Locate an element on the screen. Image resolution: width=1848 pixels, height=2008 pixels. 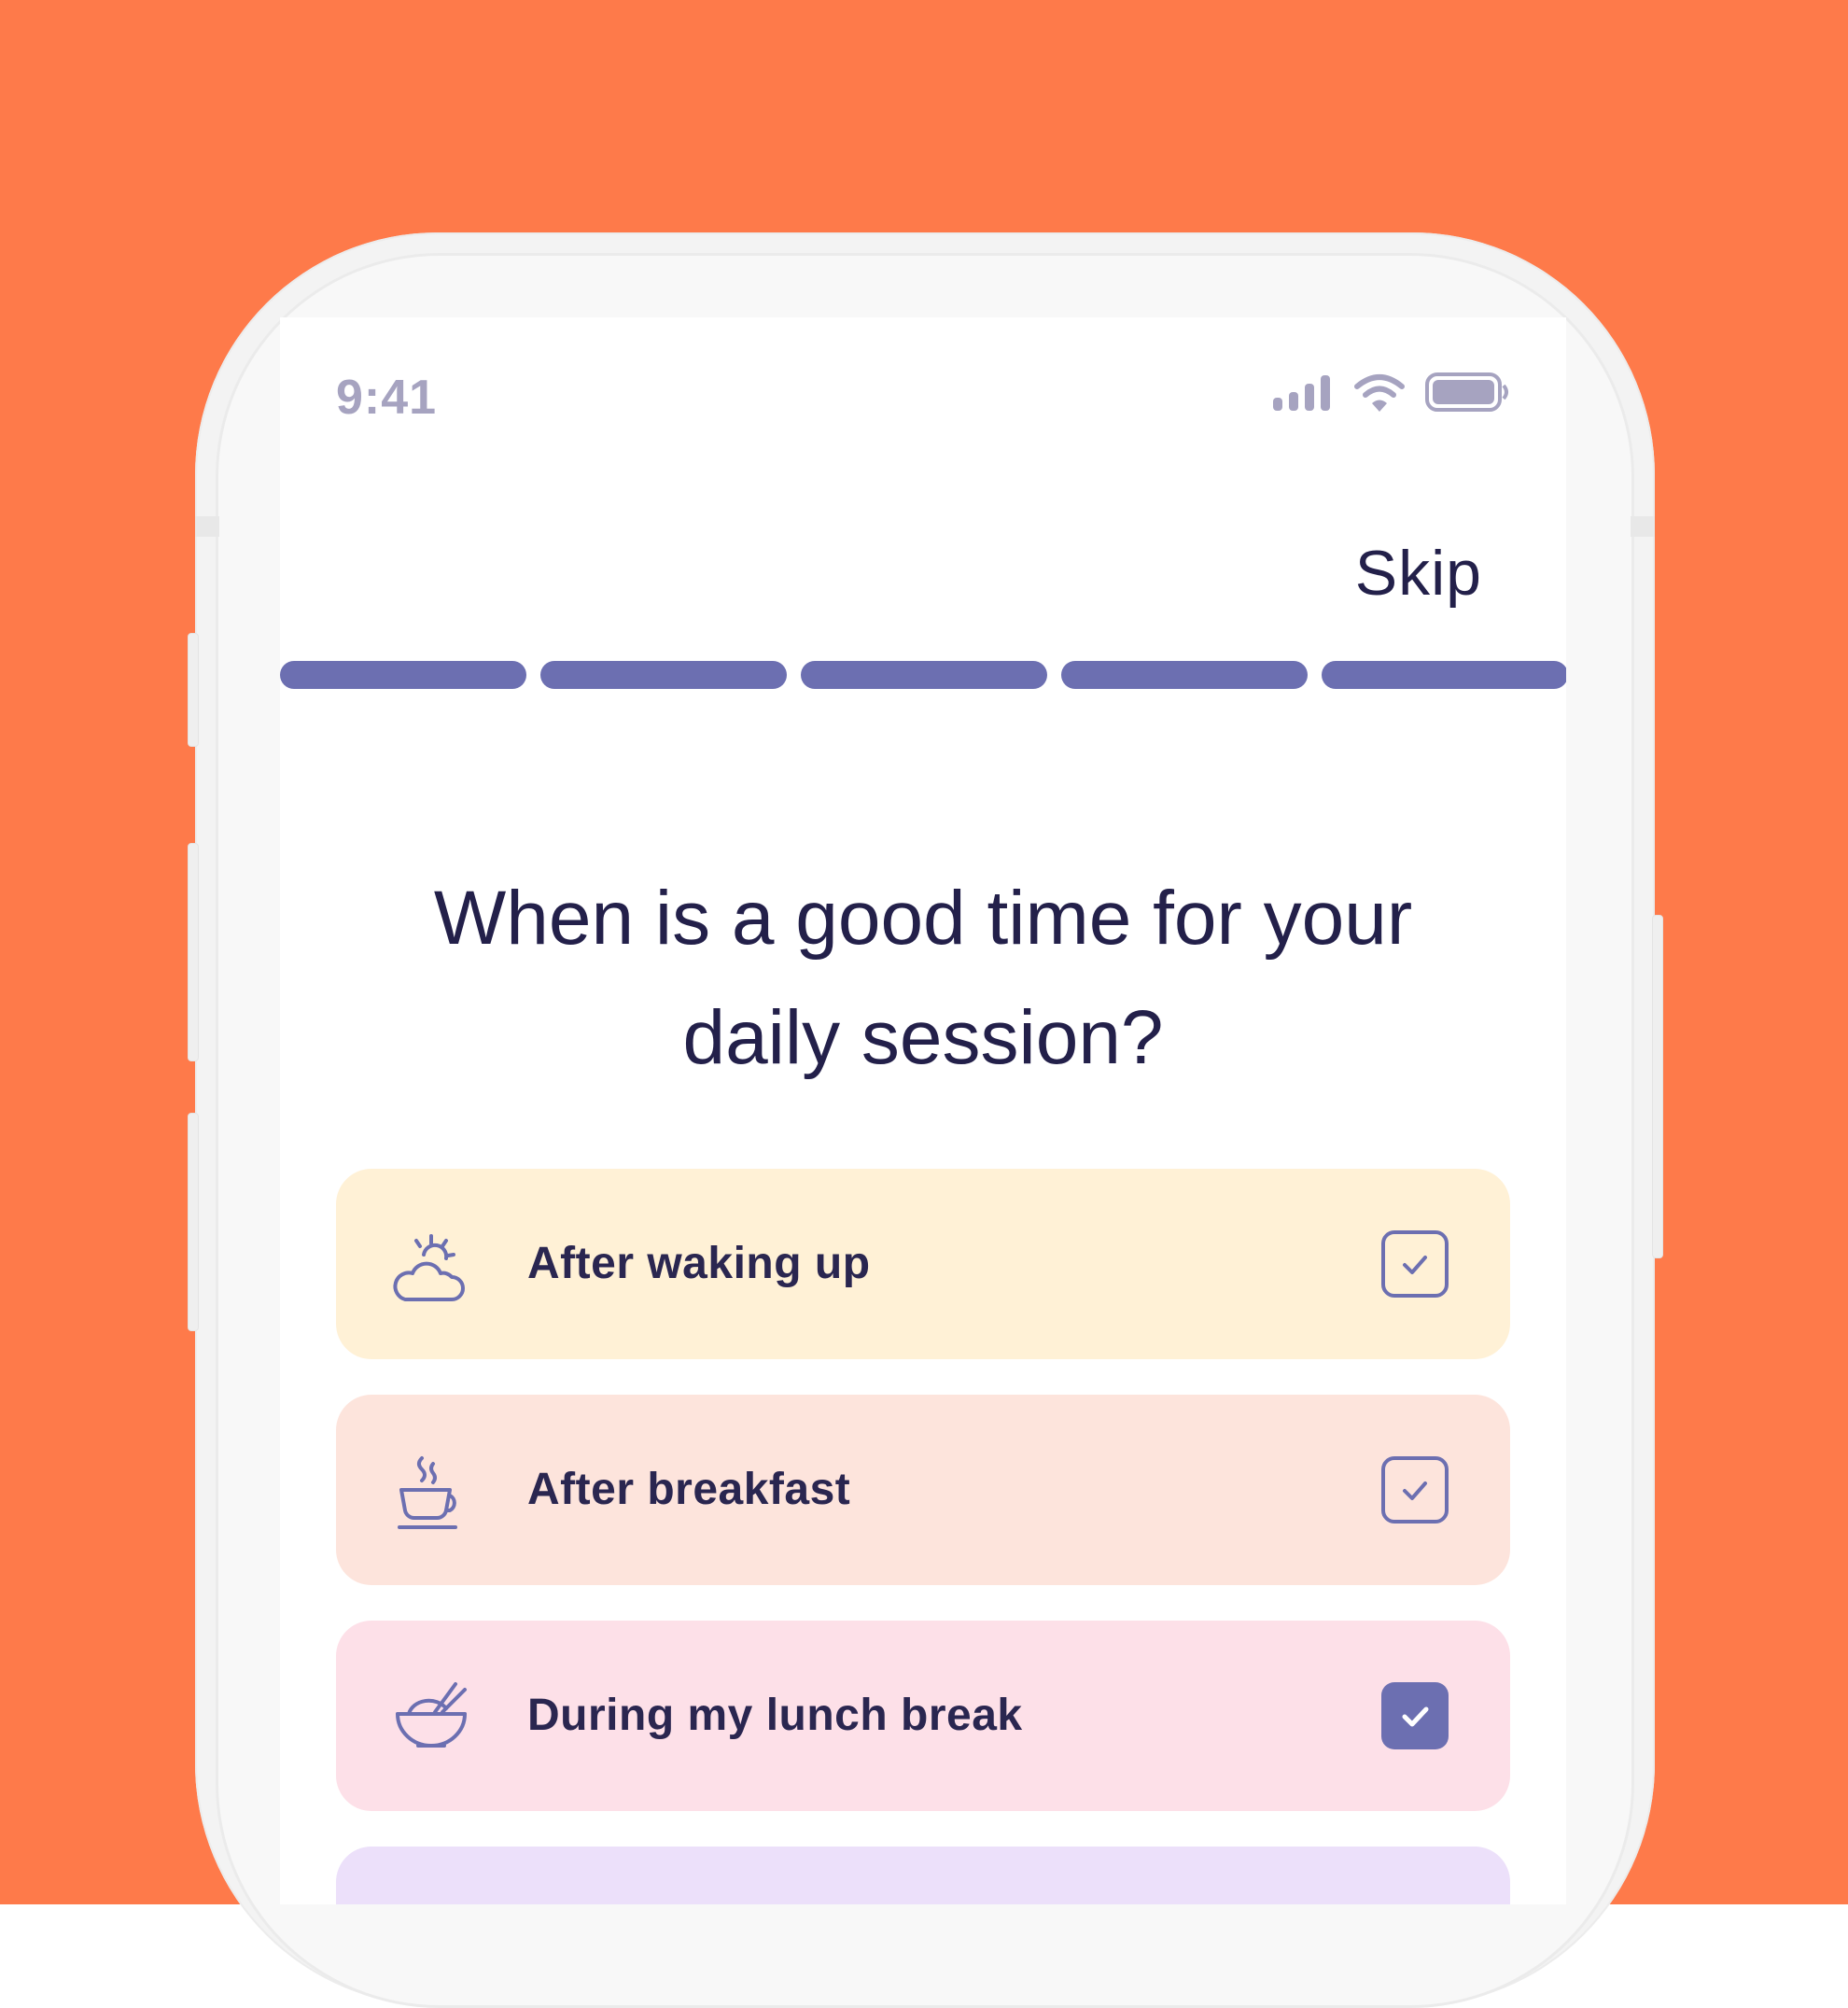
antenna-band-right is located at coordinates (1643, 526).